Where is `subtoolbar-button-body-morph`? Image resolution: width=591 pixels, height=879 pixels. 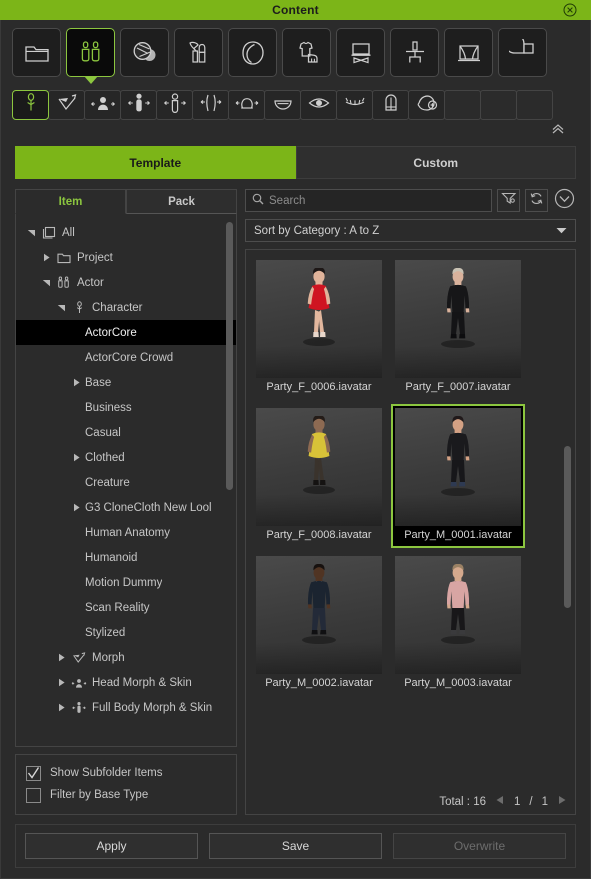
subtoolbar-button-body-morph is located at coordinates (174, 105).